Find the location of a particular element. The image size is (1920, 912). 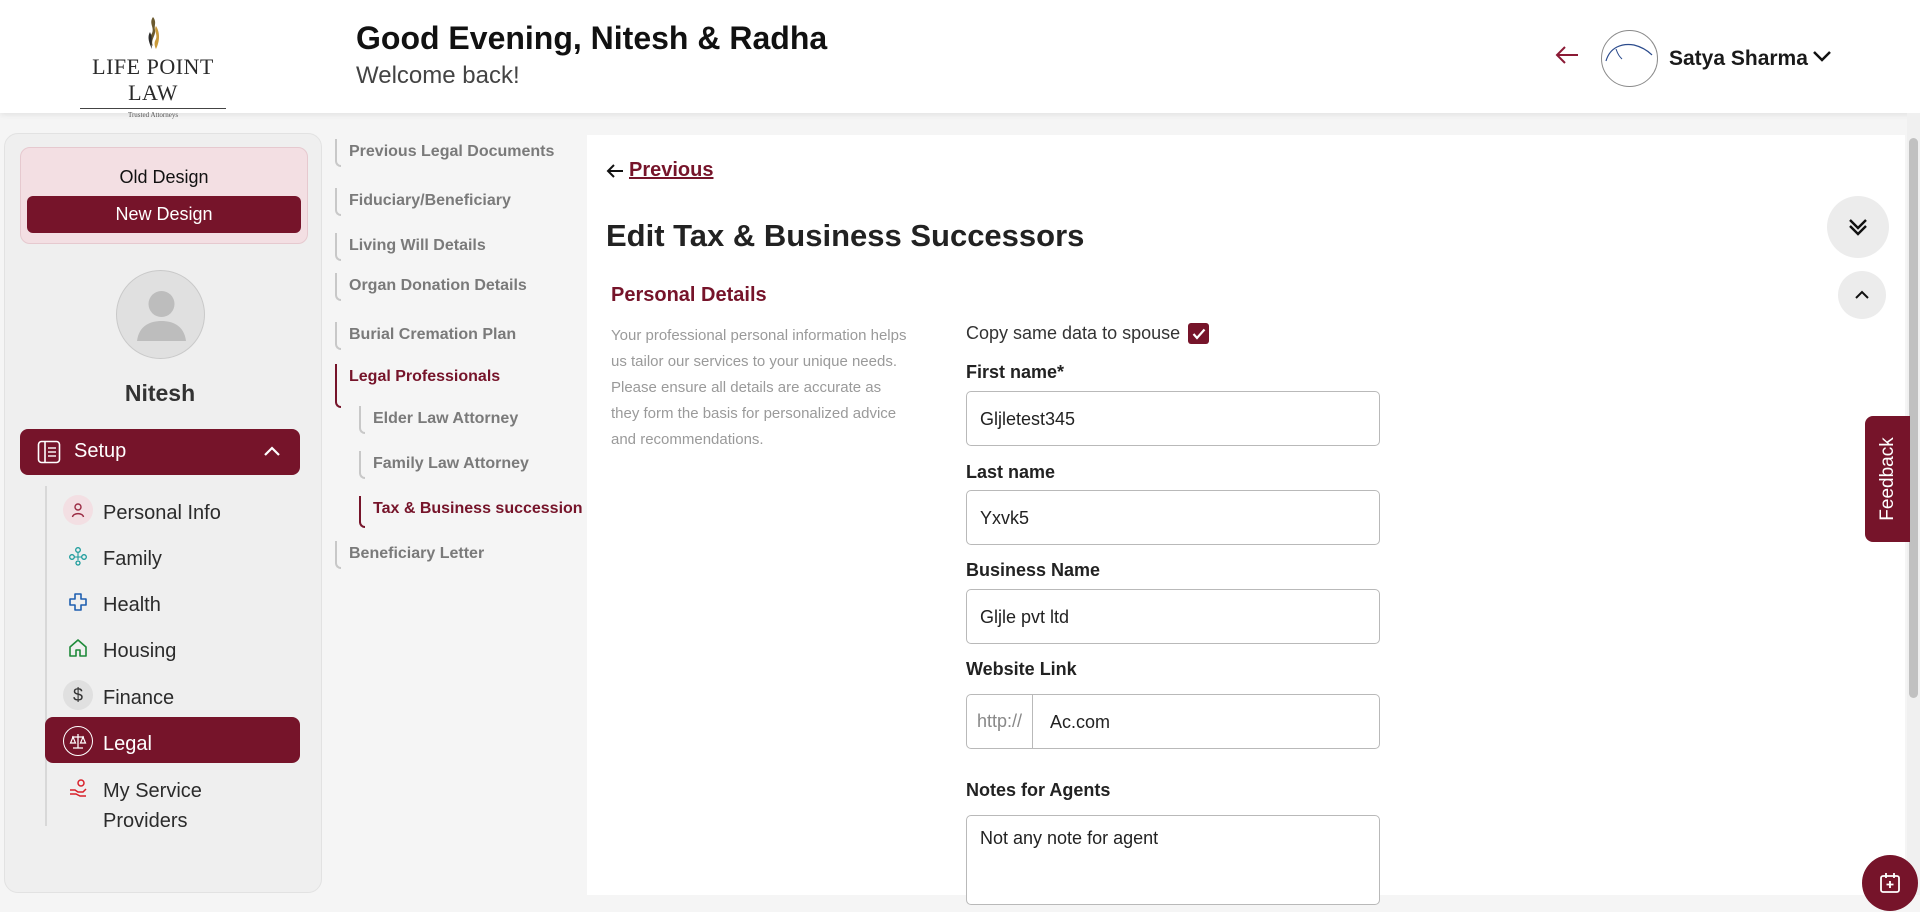

calendar-fab-button is located at coordinates (1890, 883).